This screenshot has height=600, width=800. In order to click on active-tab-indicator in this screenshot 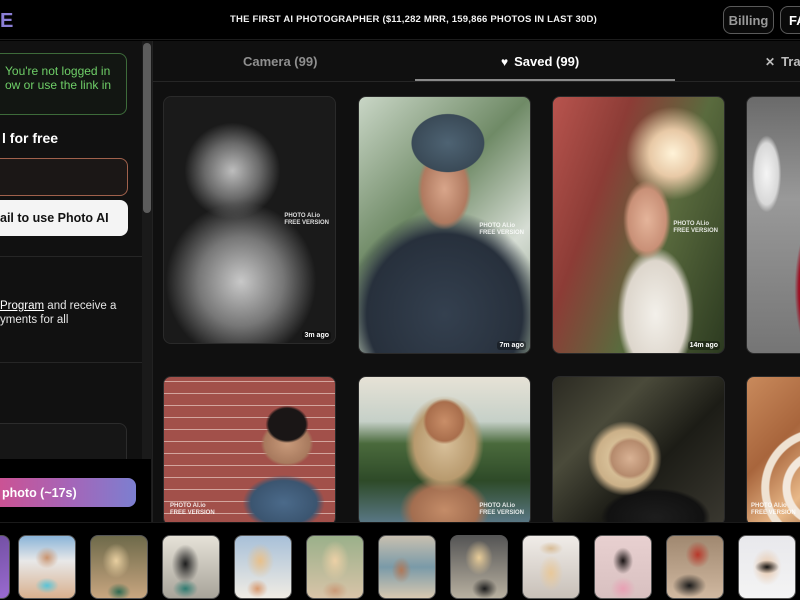, I will do `click(545, 80)`.